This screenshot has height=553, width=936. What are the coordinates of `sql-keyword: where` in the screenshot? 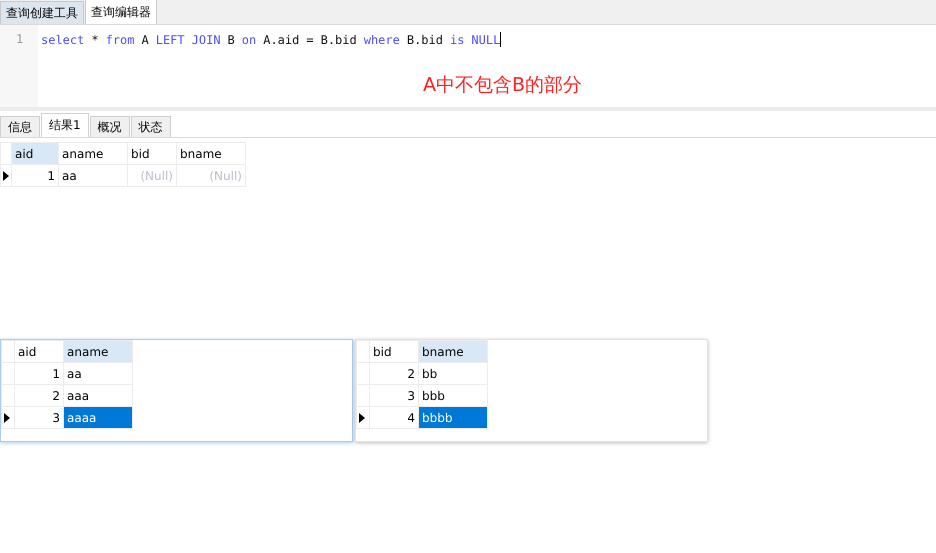 It's located at (382, 39).